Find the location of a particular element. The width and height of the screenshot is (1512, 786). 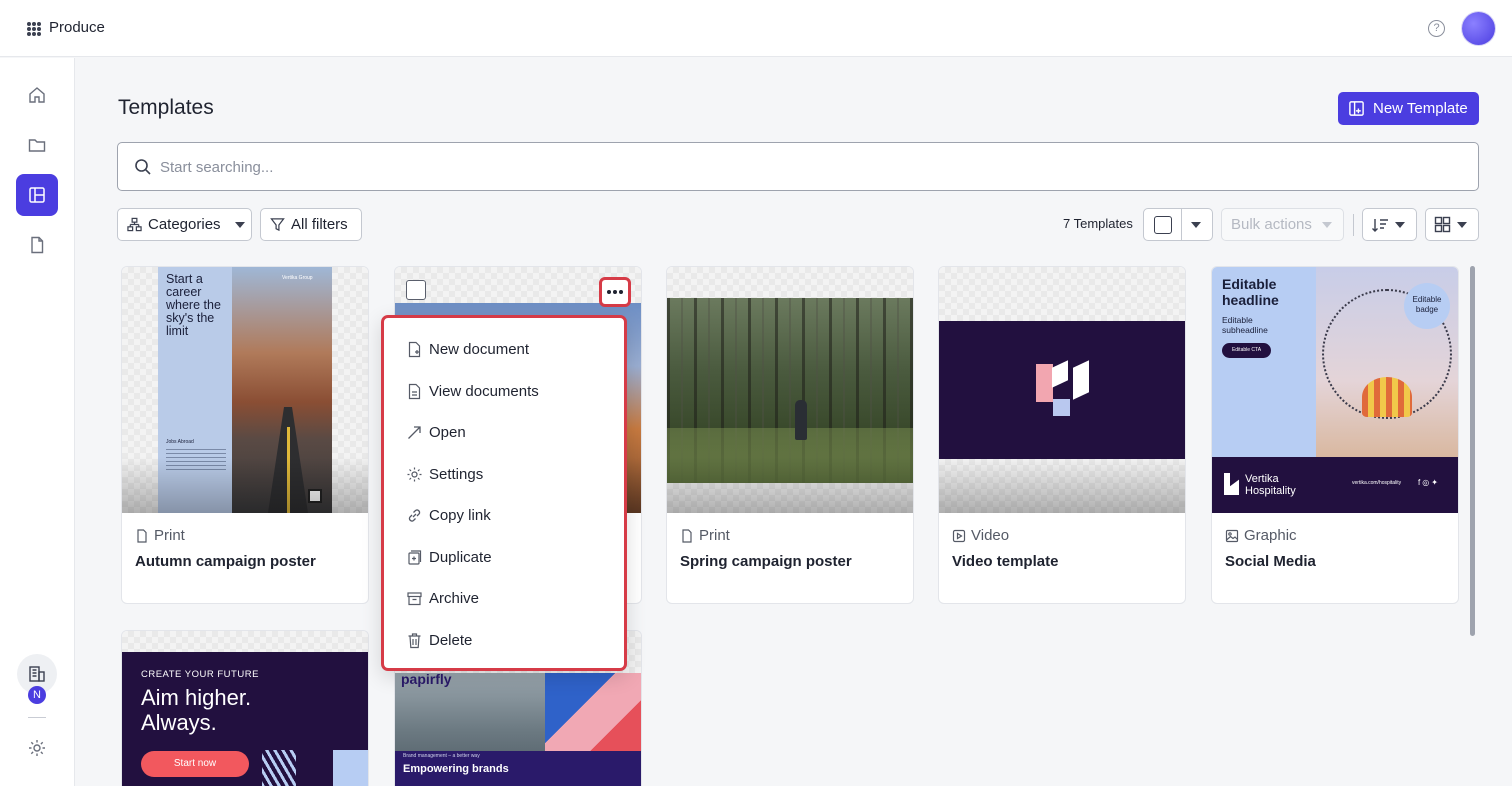

thumb-subtitle: Jobs Abroad is located at coordinates (180, 442).